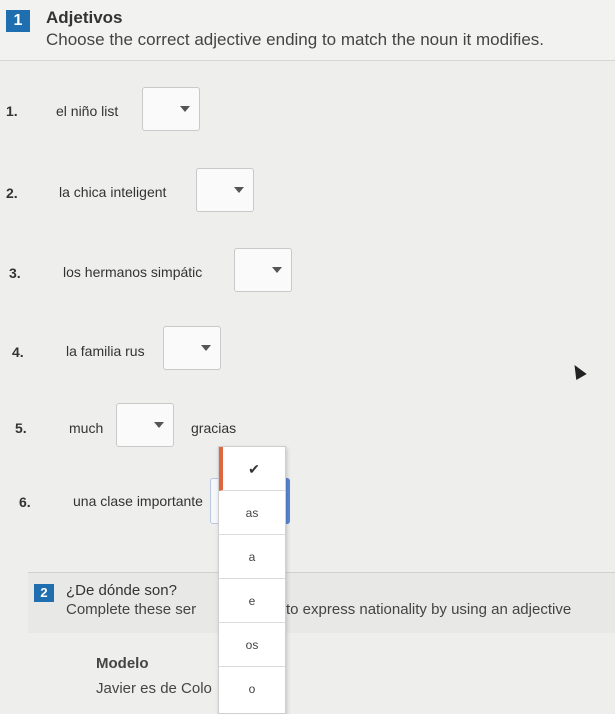  I want to click on option-os: os, so click(252, 645).